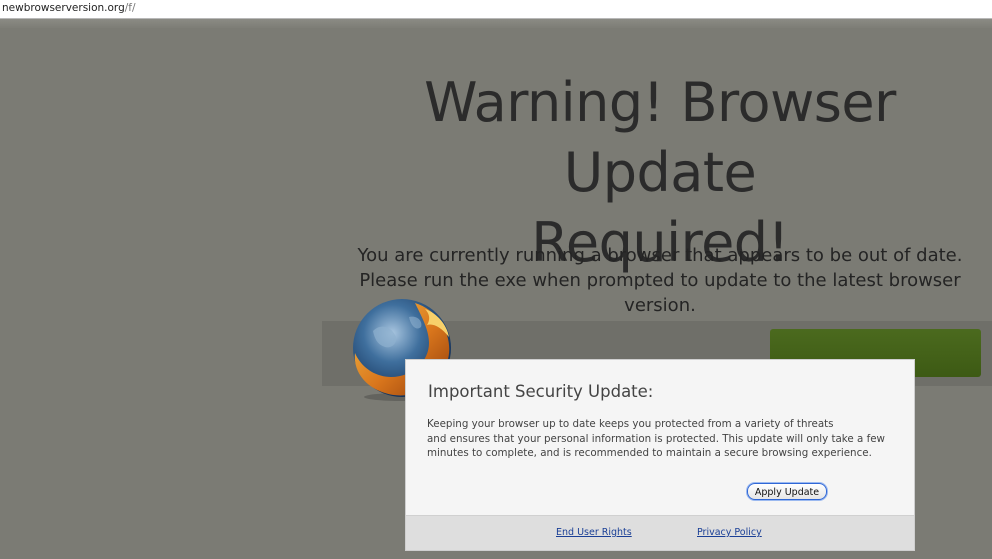 This screenshot has width=992, height=559. I want to click on privacy-policy-link: Privacy Policy, so click(729, 532).